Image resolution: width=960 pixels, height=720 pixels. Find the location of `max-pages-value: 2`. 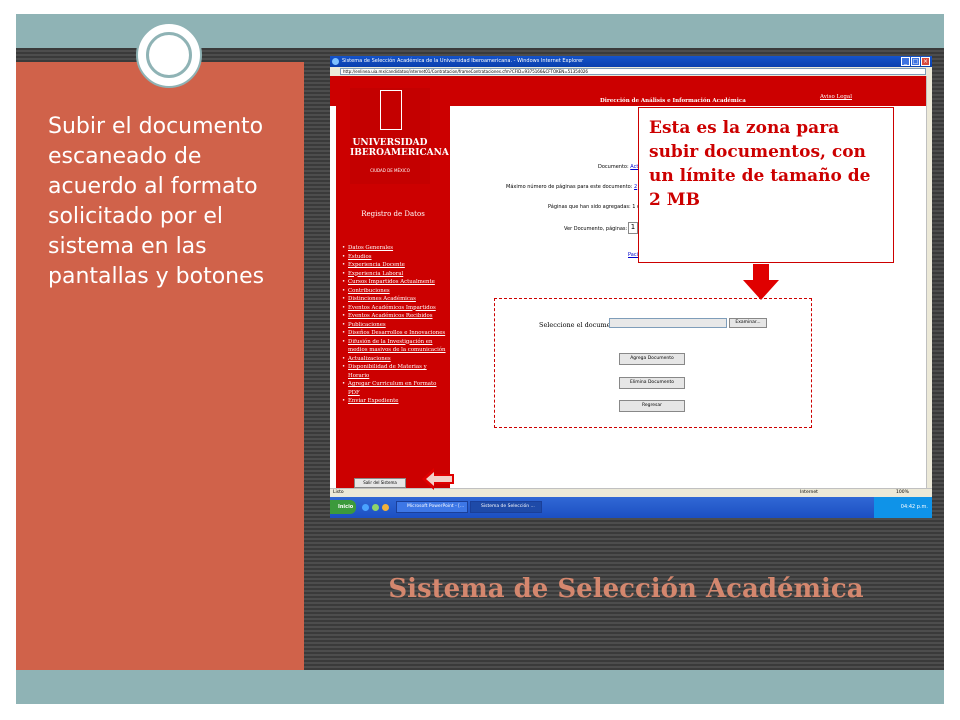

max-pages-value: 2 is located at coordinates (636, 187).